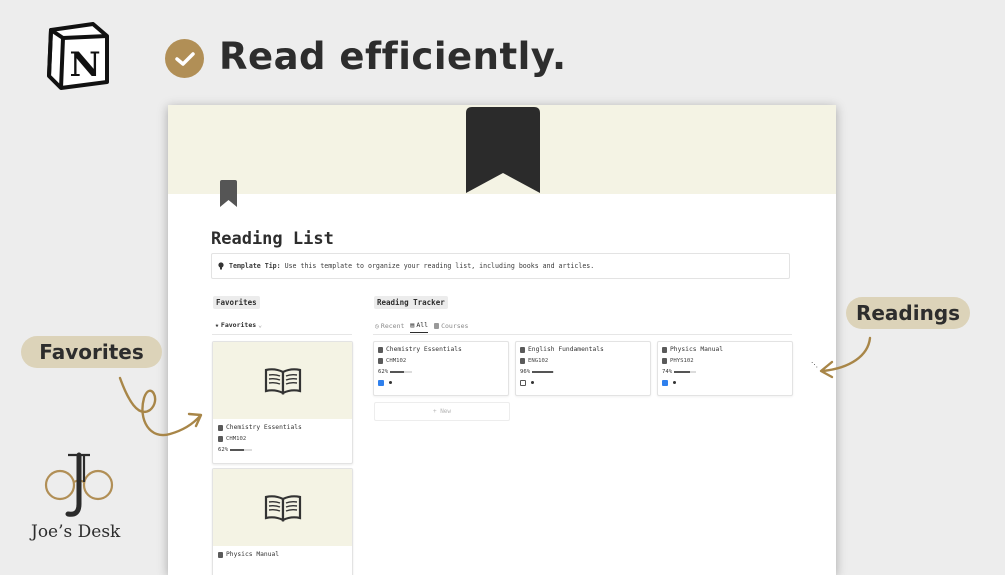  Describe the element at coordinates (76, 532) in the screenshot. I see `brand-name: Joe’s Desk` at that location.